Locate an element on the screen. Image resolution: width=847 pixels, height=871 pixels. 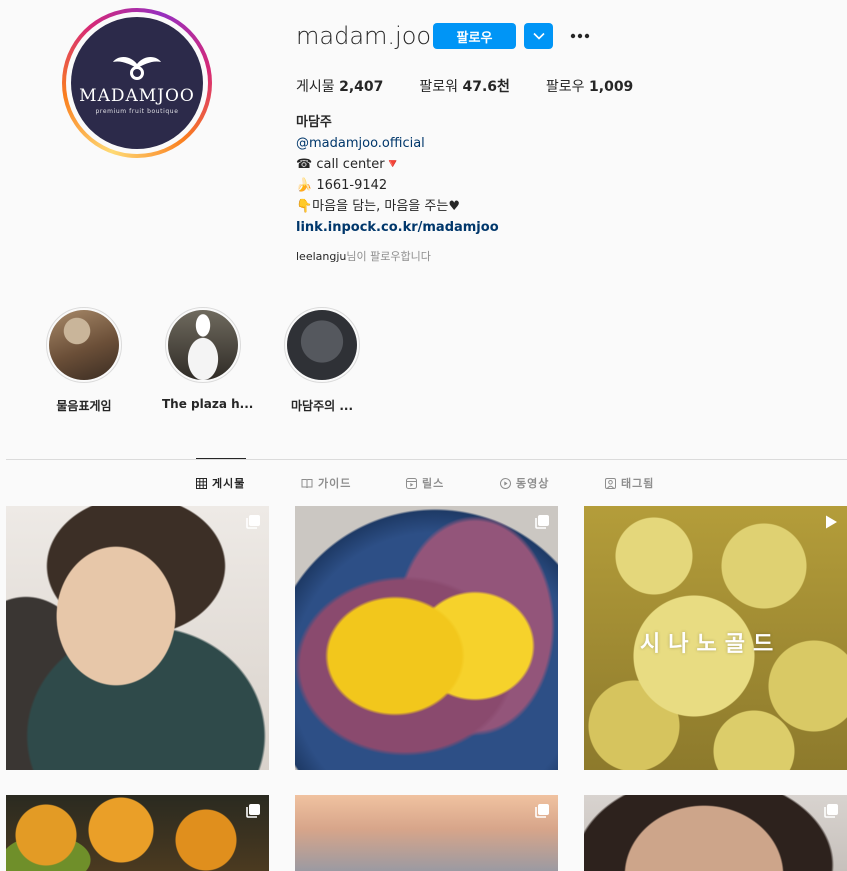
grid-icon is located at coordinates (201, 483).